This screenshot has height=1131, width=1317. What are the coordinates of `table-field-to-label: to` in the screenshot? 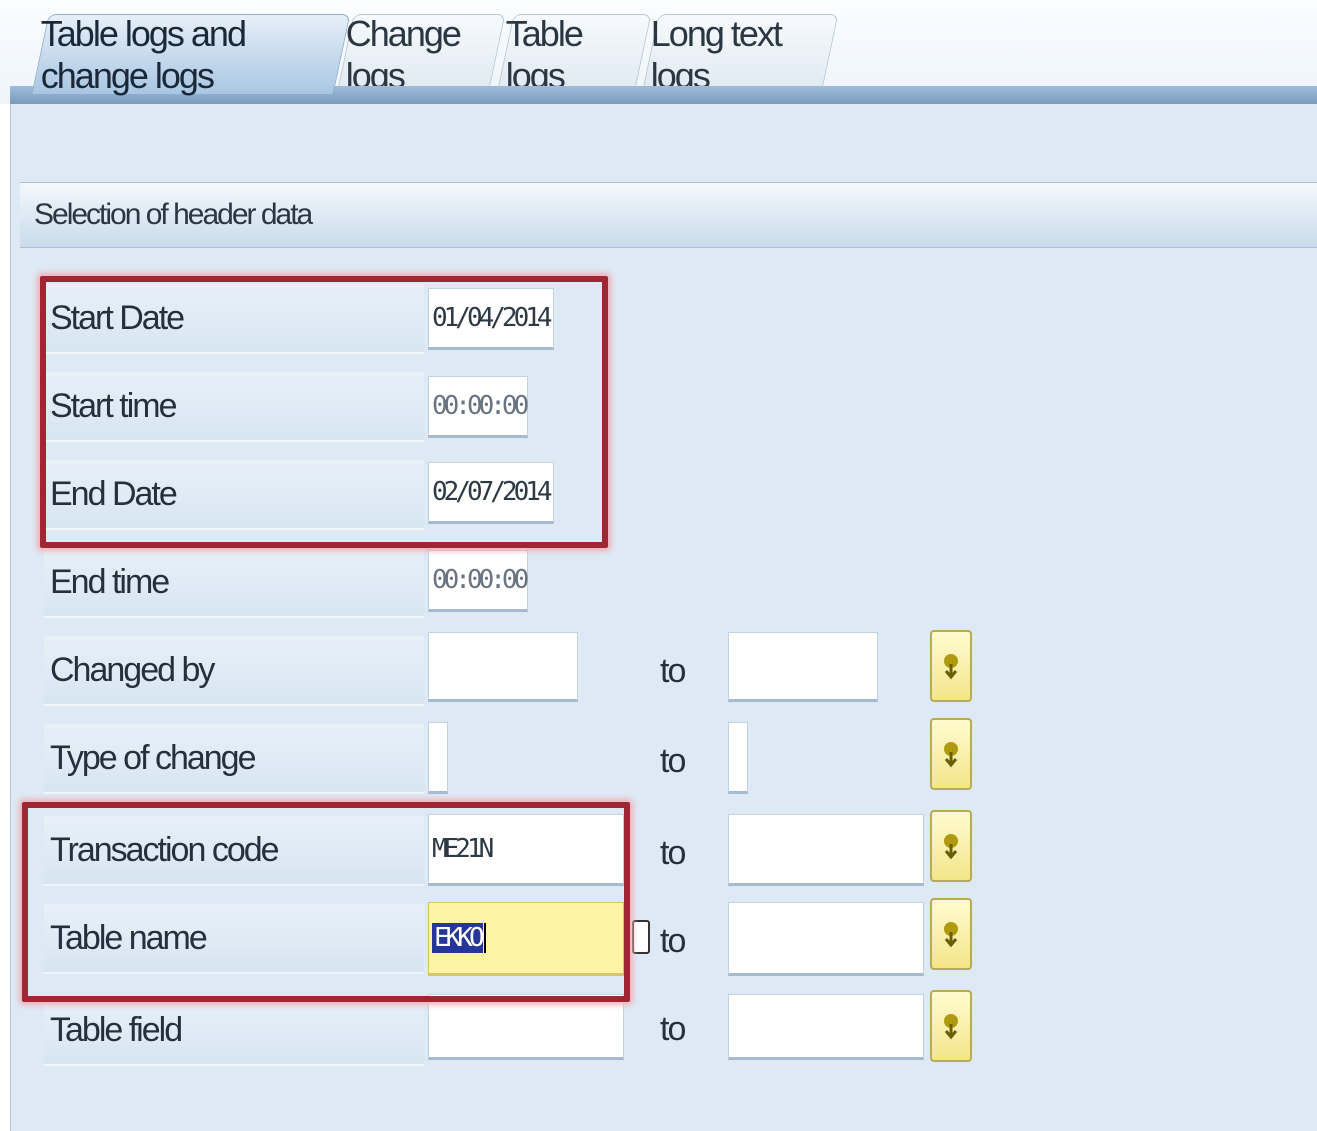 It's located at (673, 1029).